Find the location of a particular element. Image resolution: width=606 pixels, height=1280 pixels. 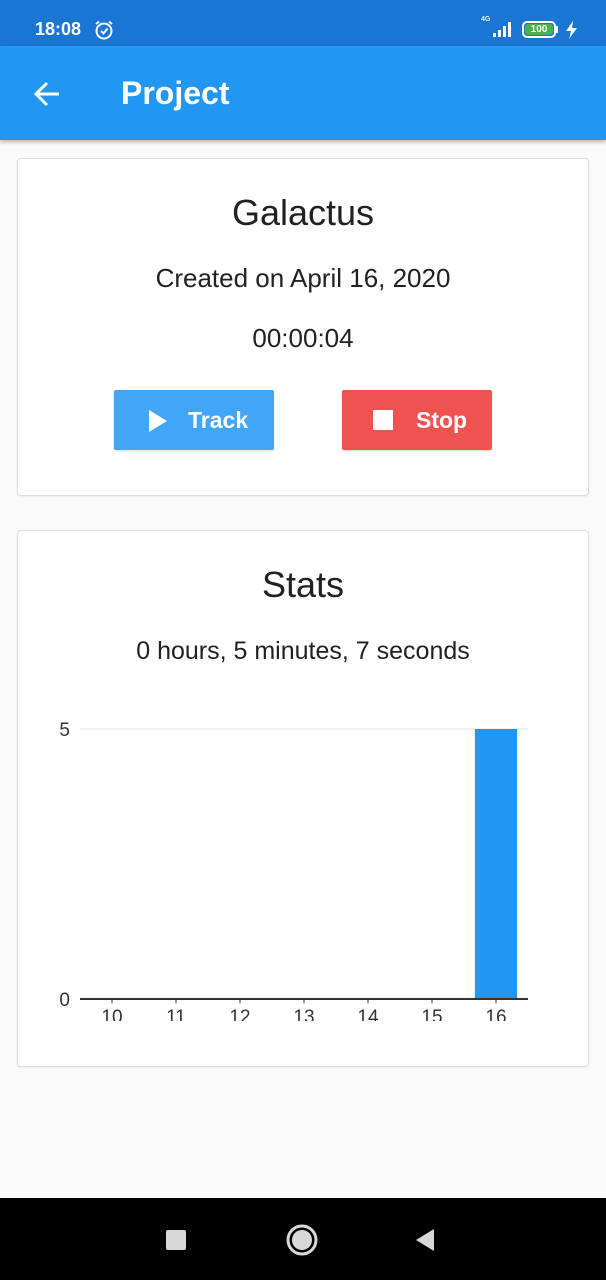

system-nav-bar is located at coordinates (303, 1239).